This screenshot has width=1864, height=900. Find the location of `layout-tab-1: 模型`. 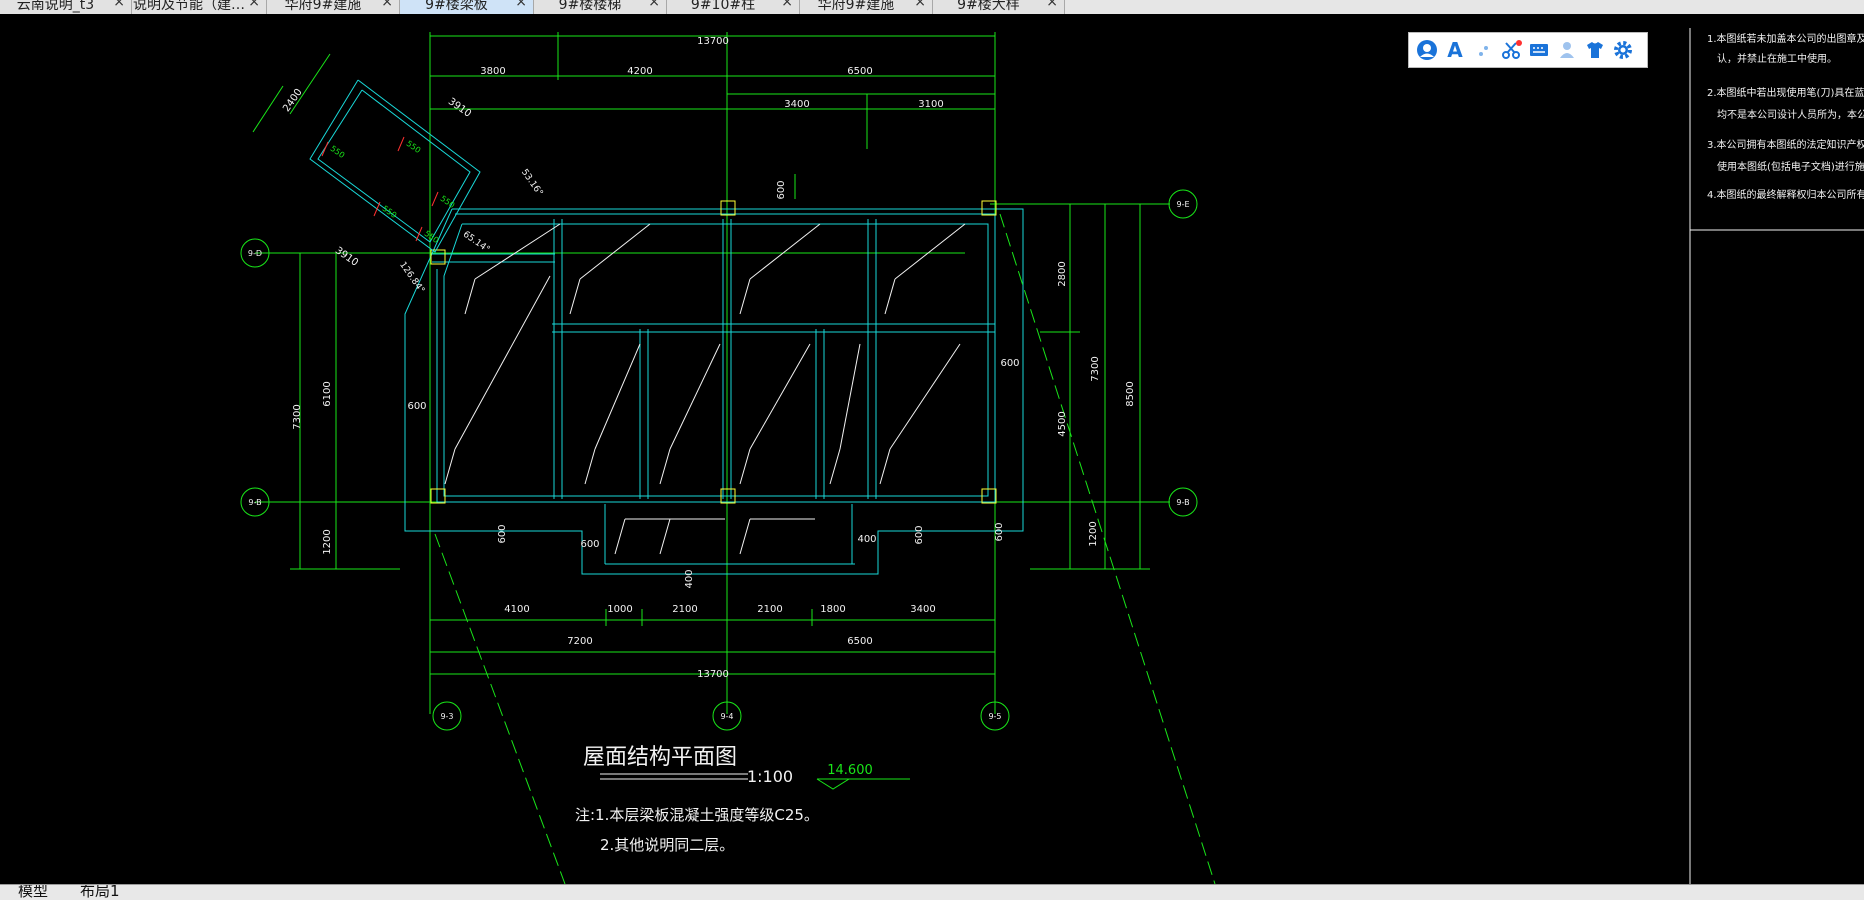

layout-tab-1: 模型 is located at coordinates (33, 892).